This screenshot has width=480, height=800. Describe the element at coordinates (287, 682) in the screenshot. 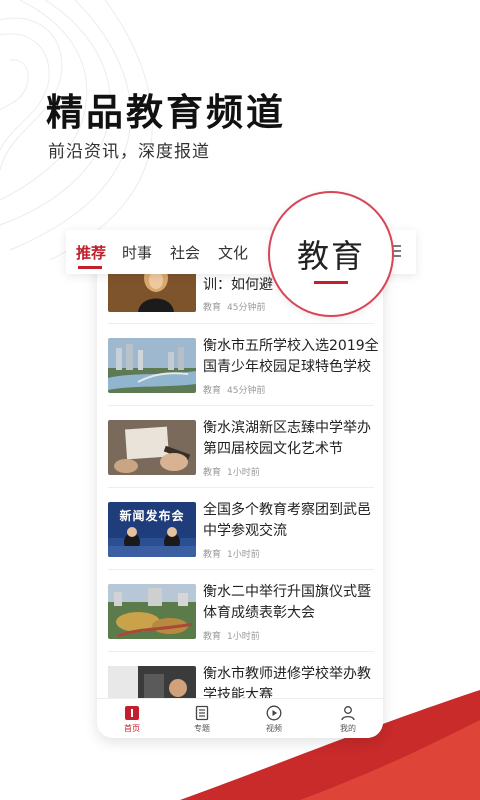

I see `news-title: 衡水市教师进修学校举办教学技能大赛` at that location.